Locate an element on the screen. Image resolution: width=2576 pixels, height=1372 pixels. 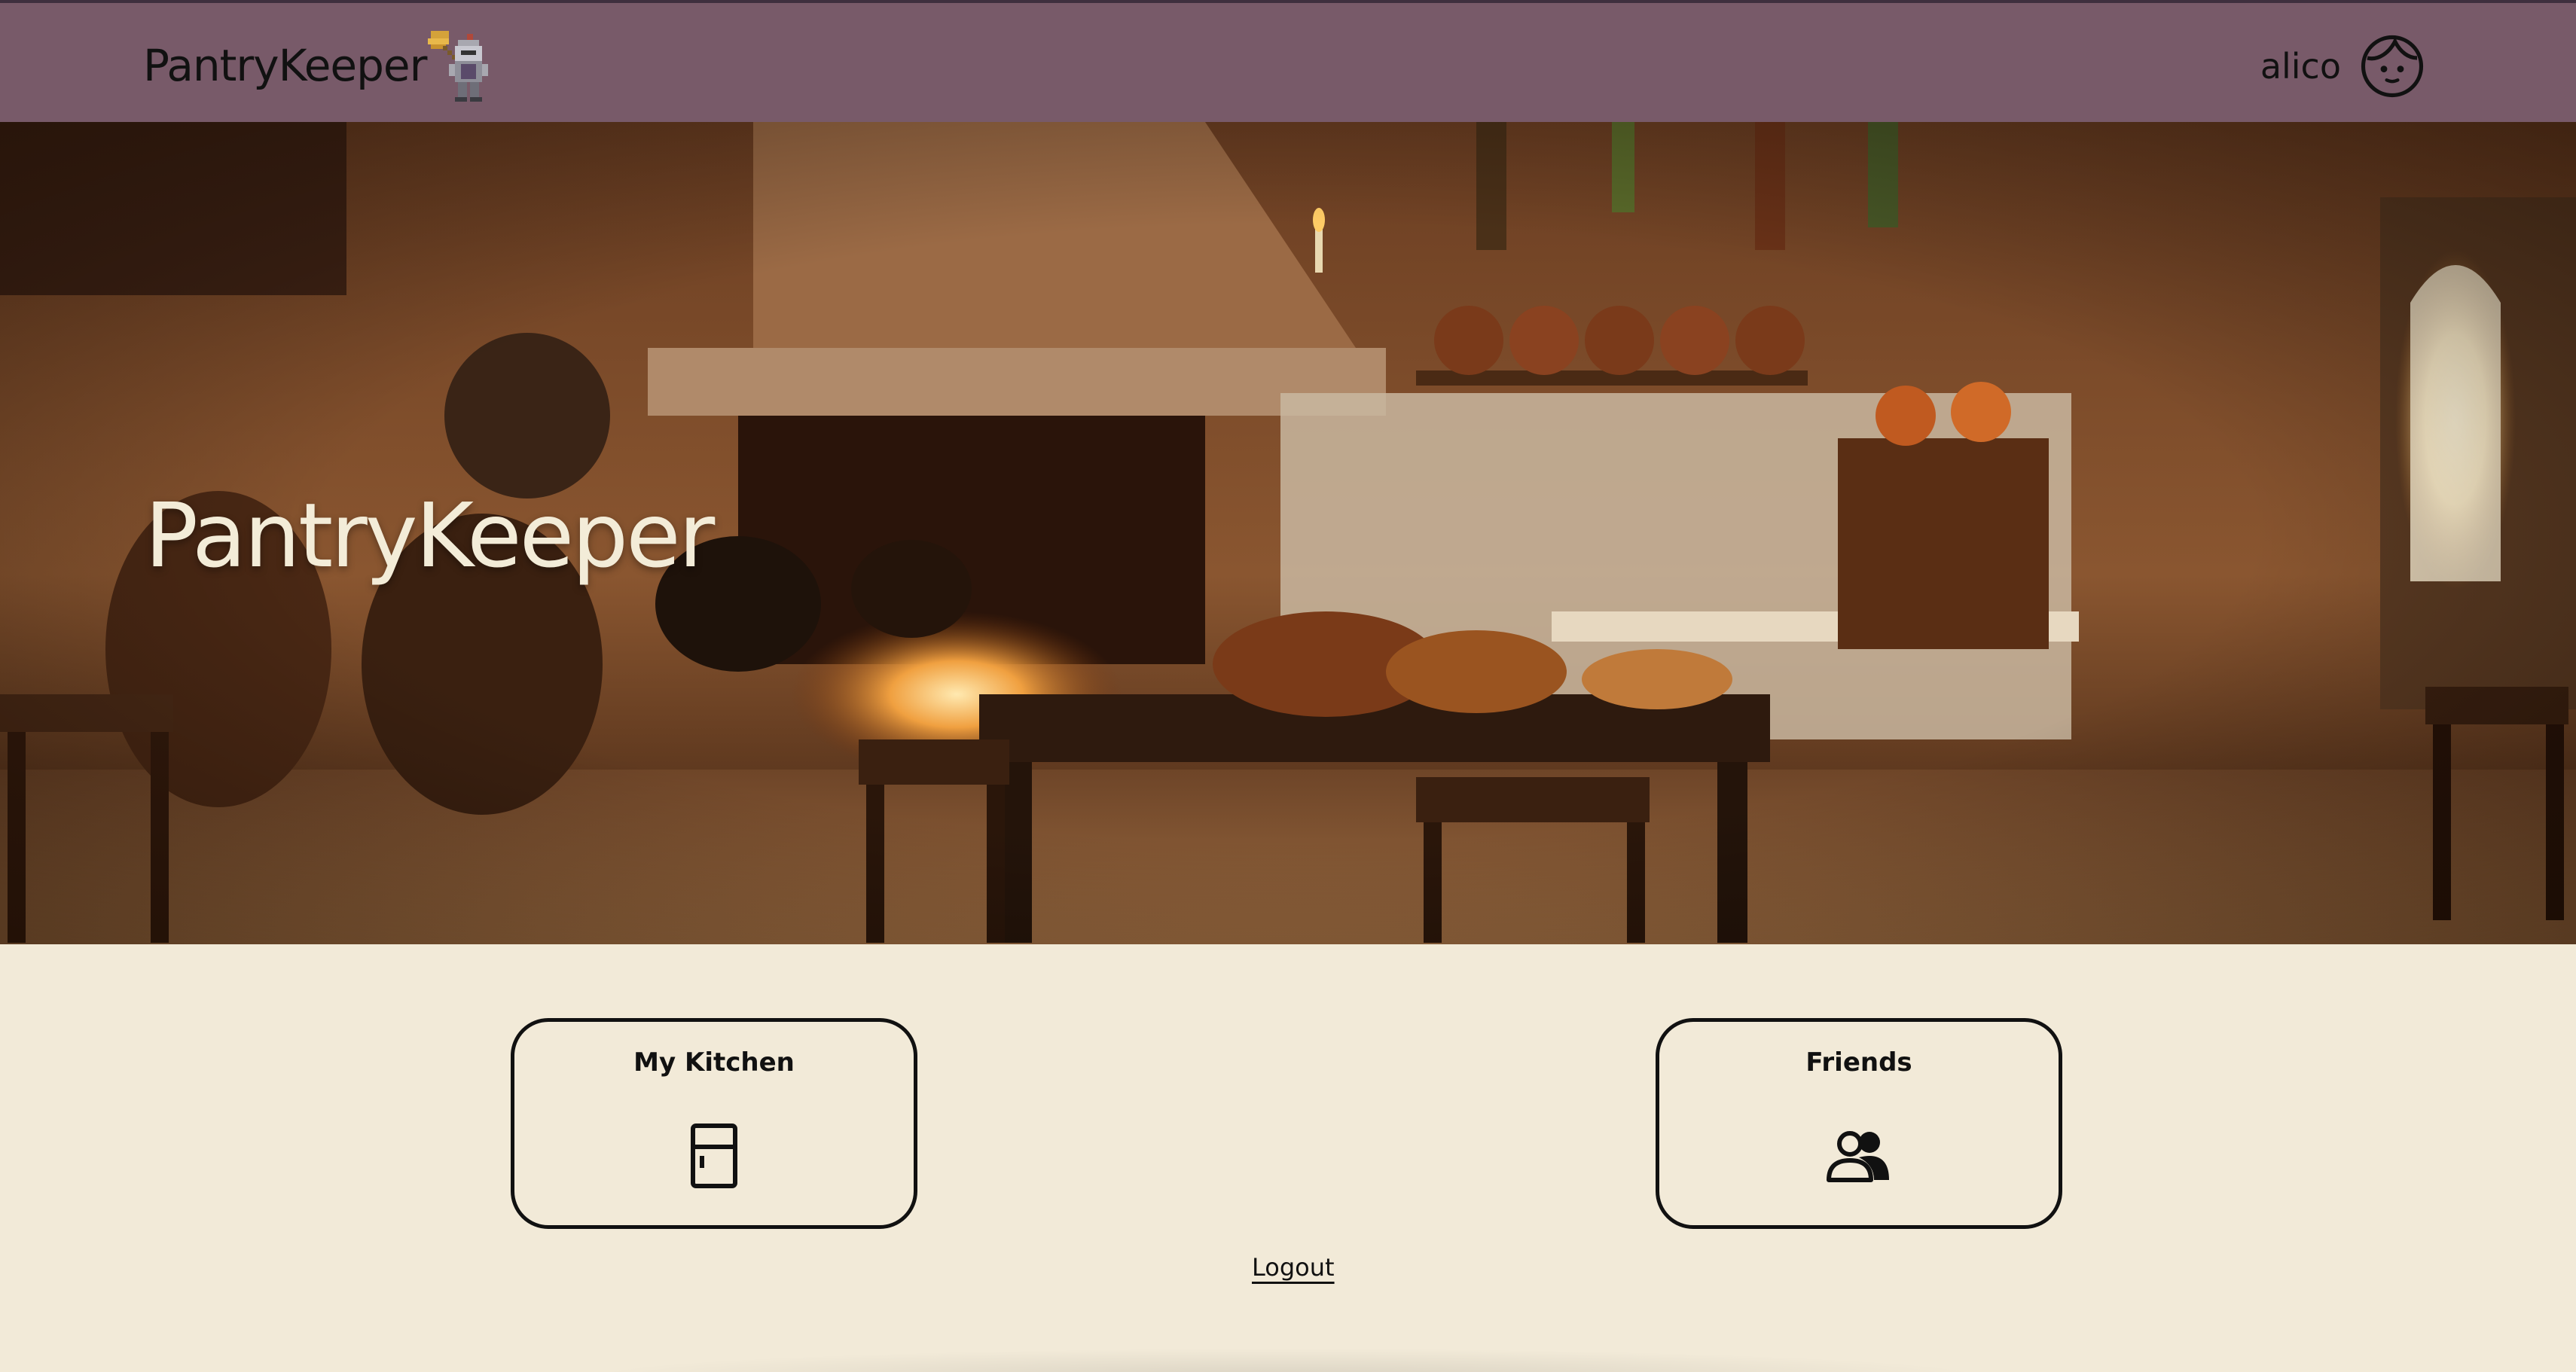
top-navigation-bar: PantryKeeper alico is located at coordinates (1288, 61).